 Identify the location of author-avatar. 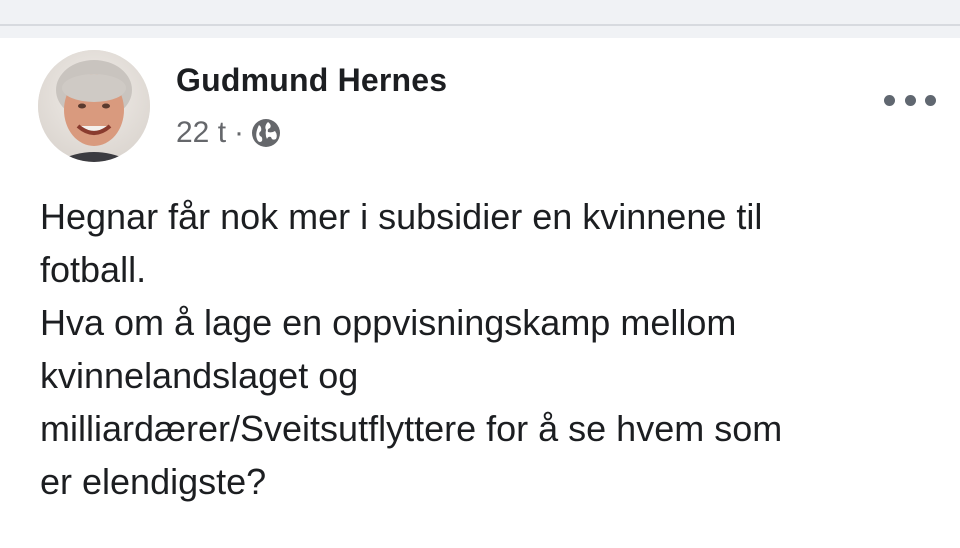
(94, 106).